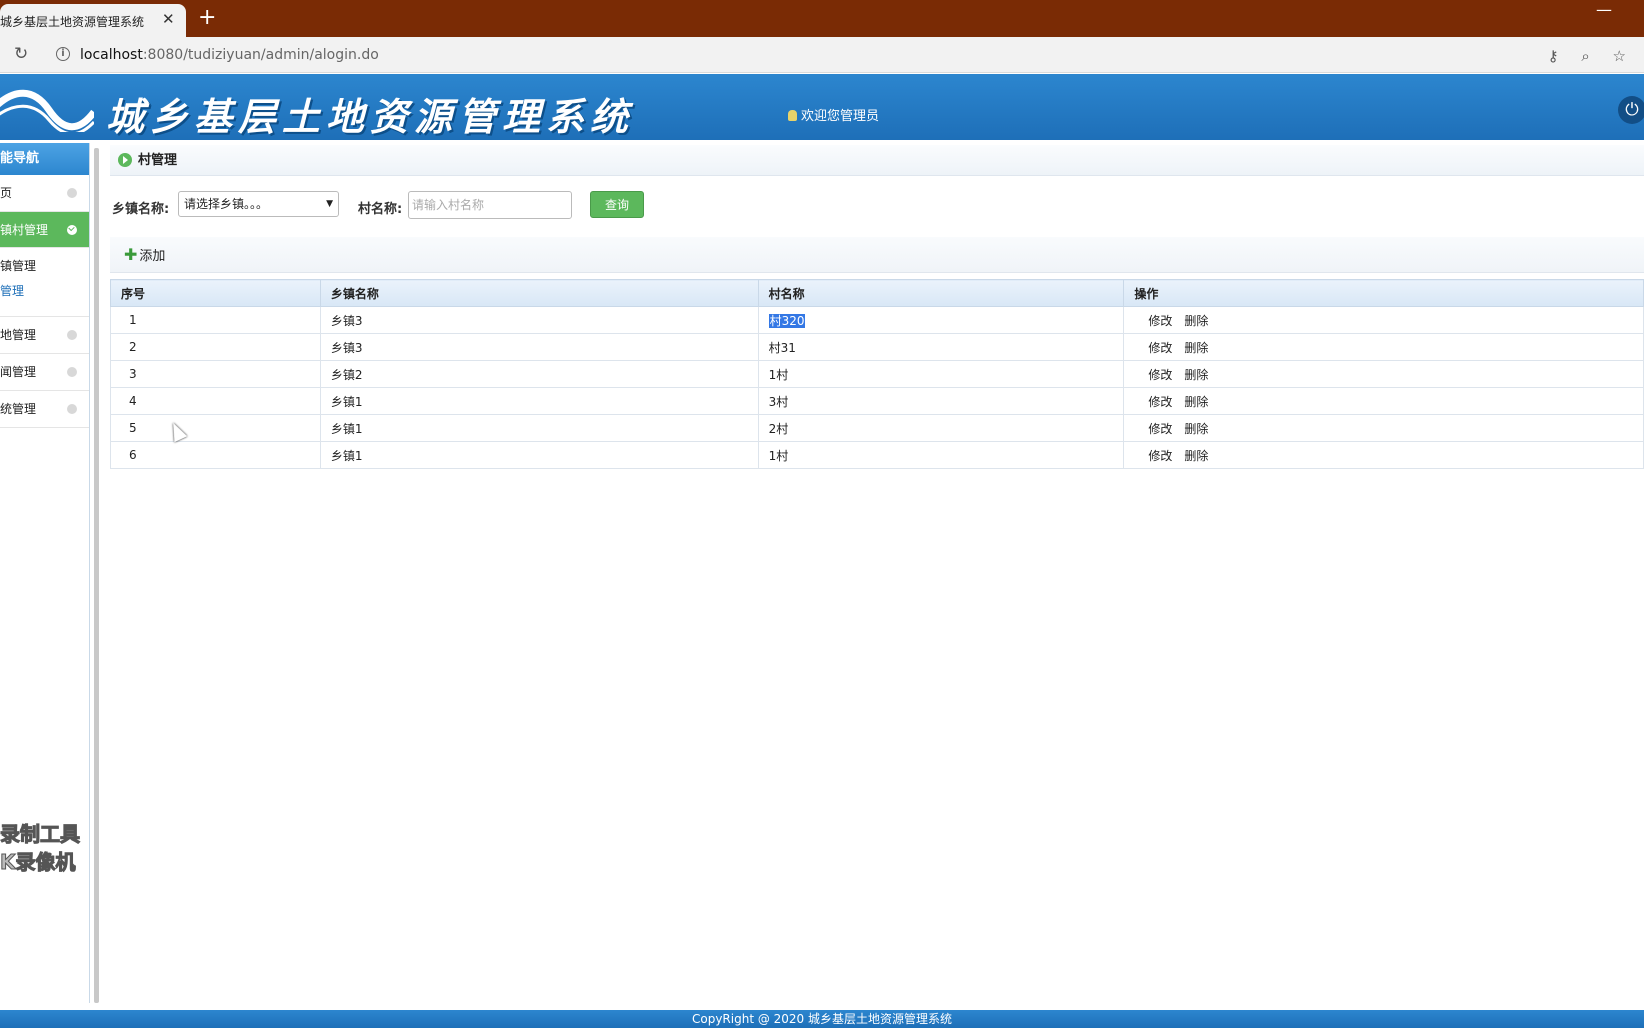  I want to click on village-filter-label: 村名称:, so click(380, 209).